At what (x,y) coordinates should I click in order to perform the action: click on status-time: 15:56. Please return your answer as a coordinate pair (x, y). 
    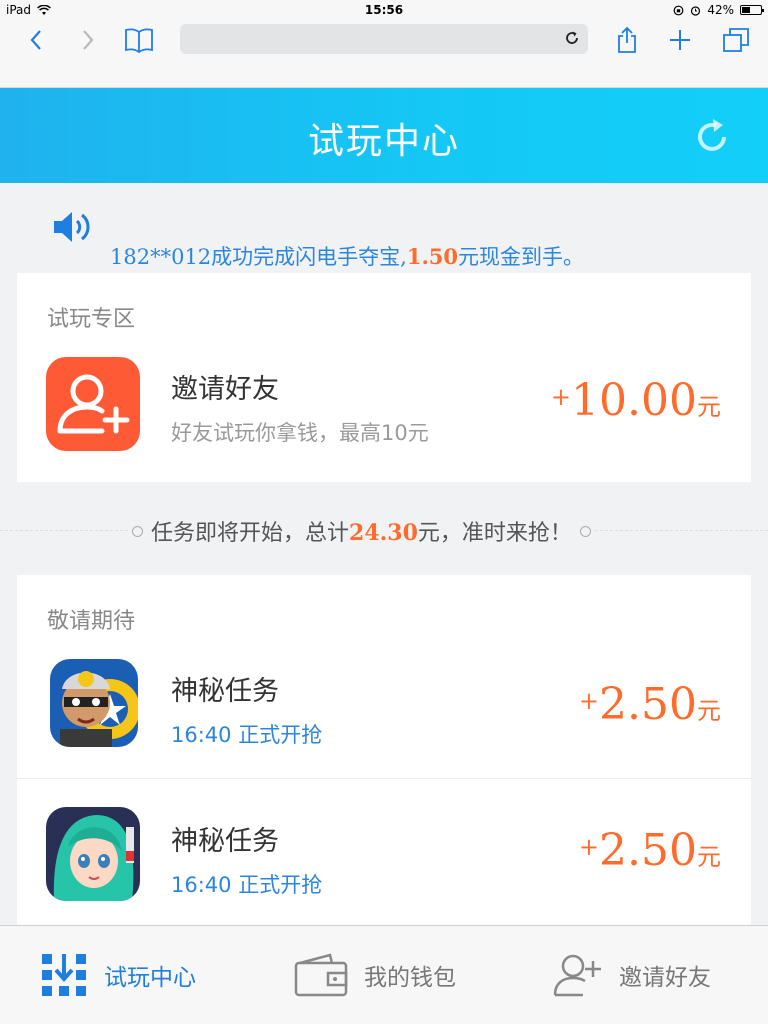
    Looking at the image, I should click on (384, 10).